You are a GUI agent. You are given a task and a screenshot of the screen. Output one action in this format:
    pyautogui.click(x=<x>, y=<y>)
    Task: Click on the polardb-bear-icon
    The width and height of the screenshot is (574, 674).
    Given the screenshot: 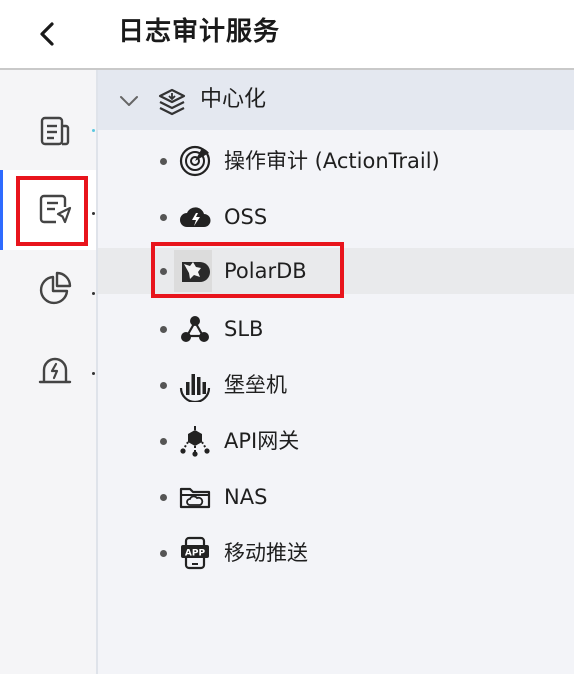 What is the action you would take?
    pyautogui.click(x=196, y=272)
    